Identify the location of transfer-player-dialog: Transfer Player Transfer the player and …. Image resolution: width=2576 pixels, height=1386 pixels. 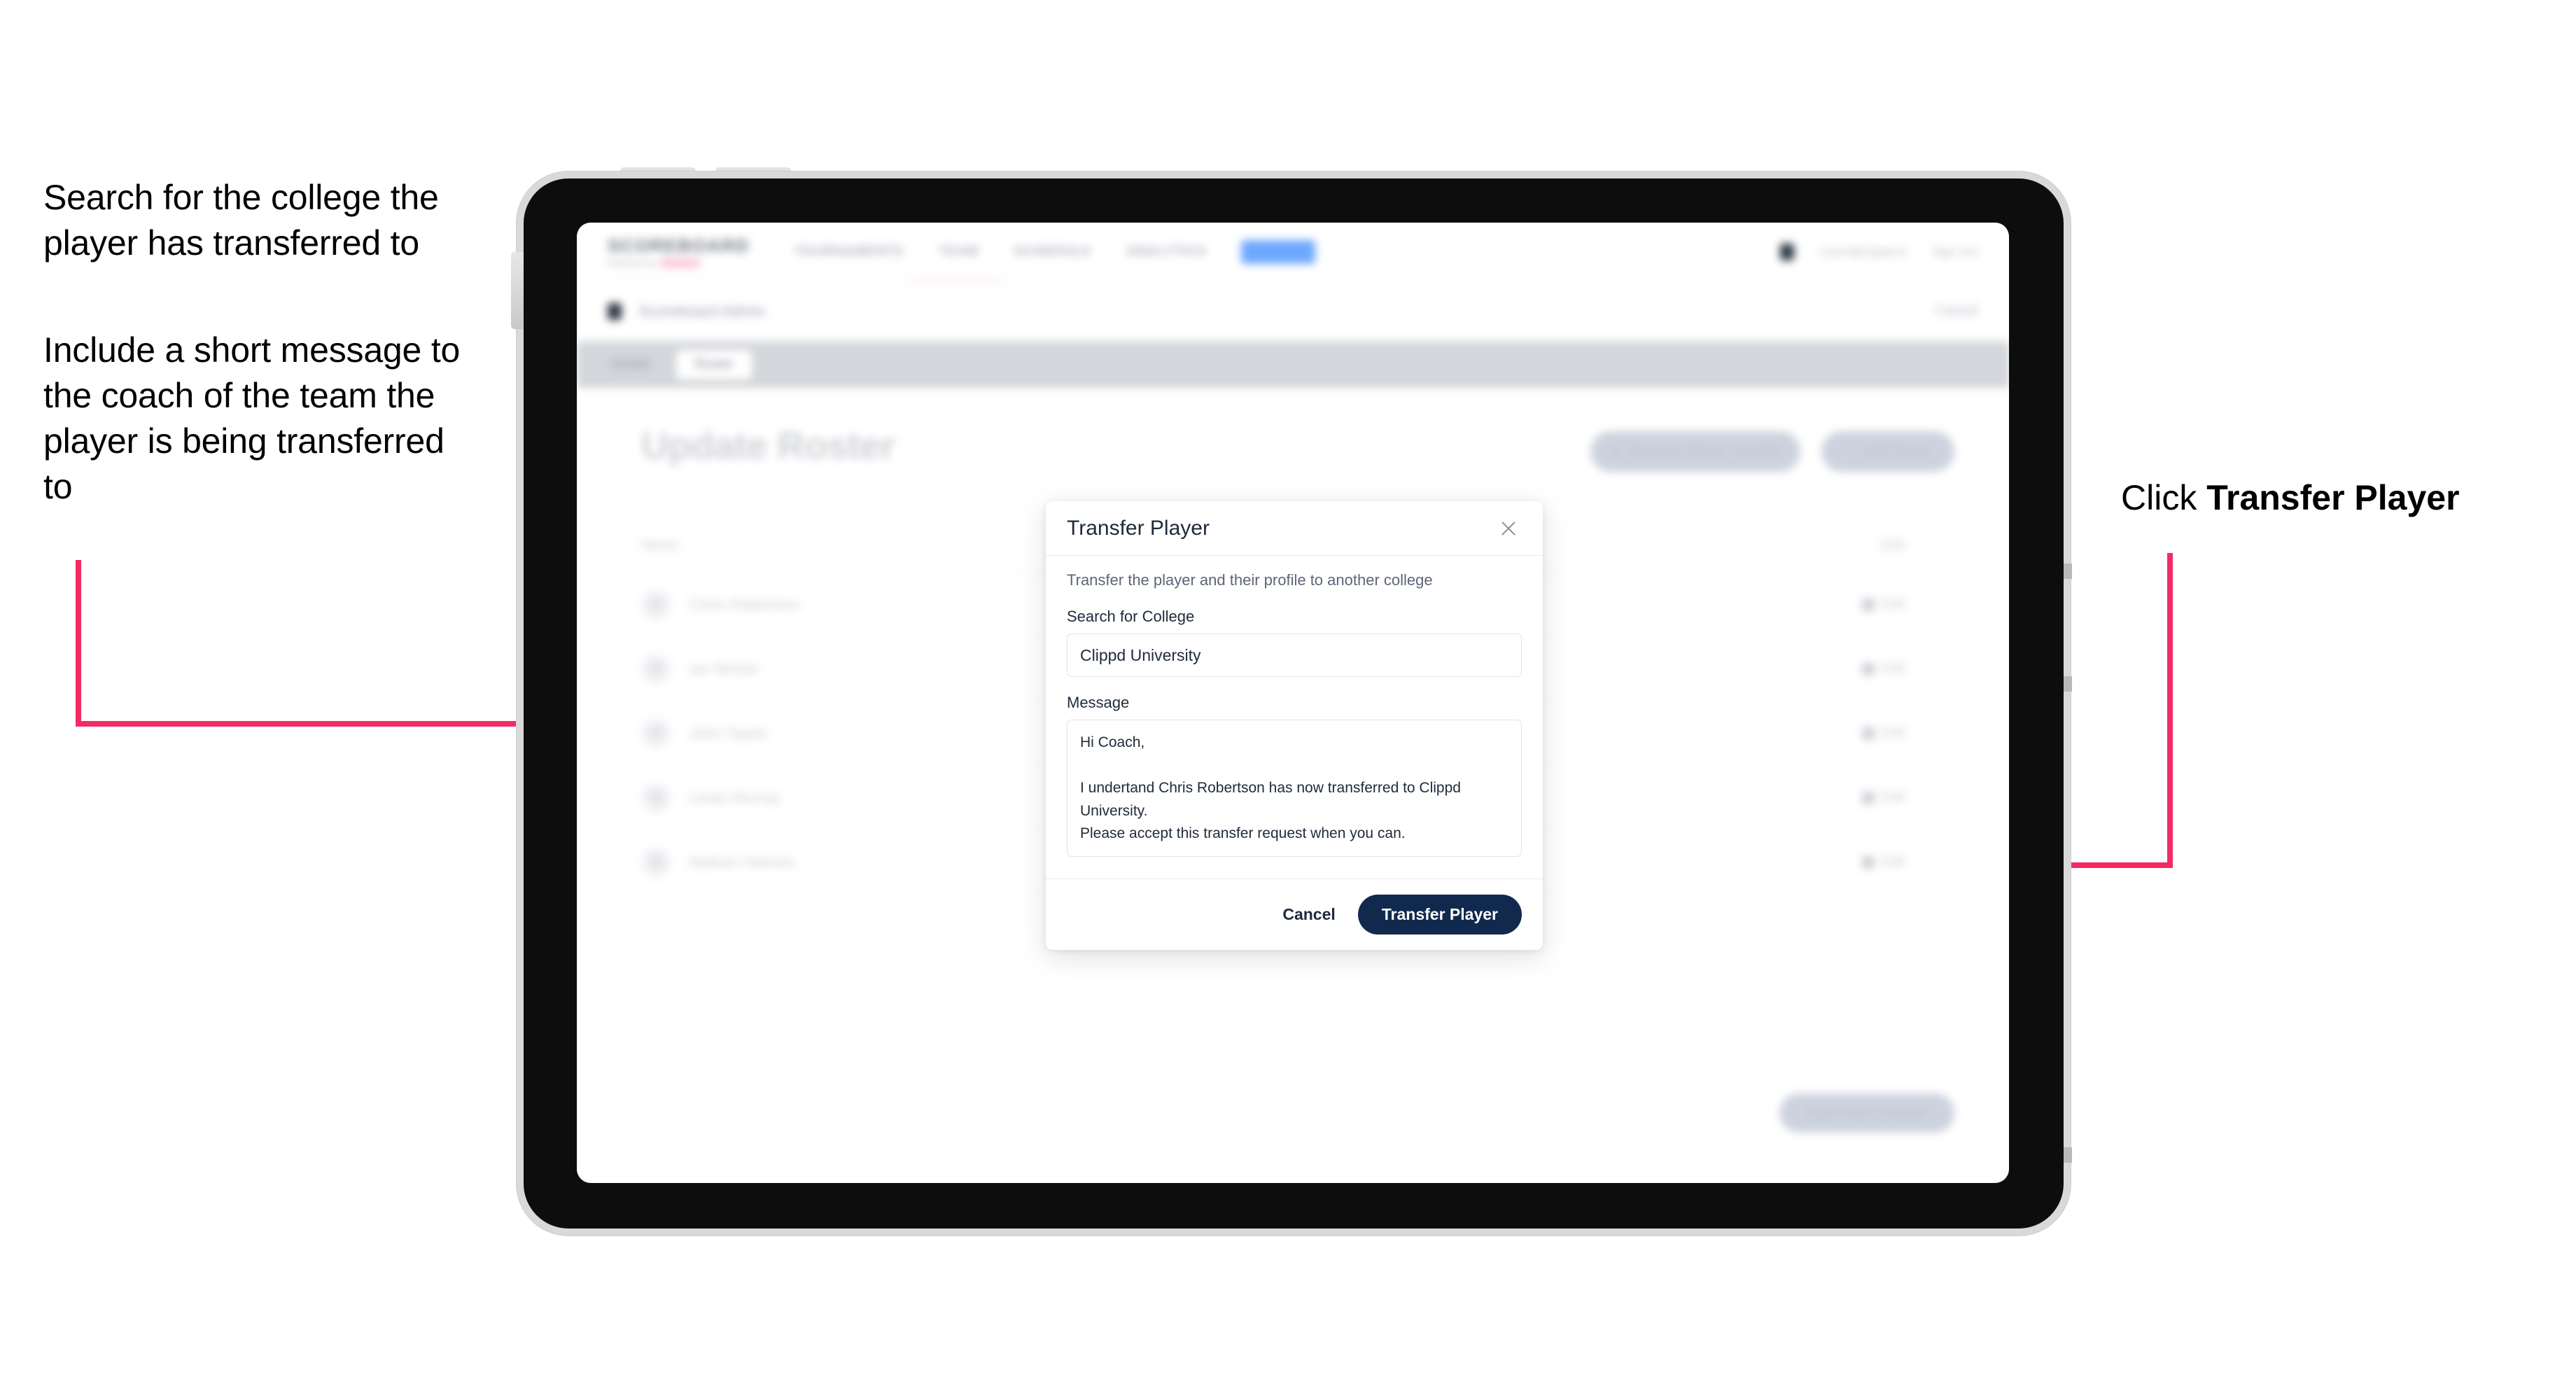
(1294, 725).